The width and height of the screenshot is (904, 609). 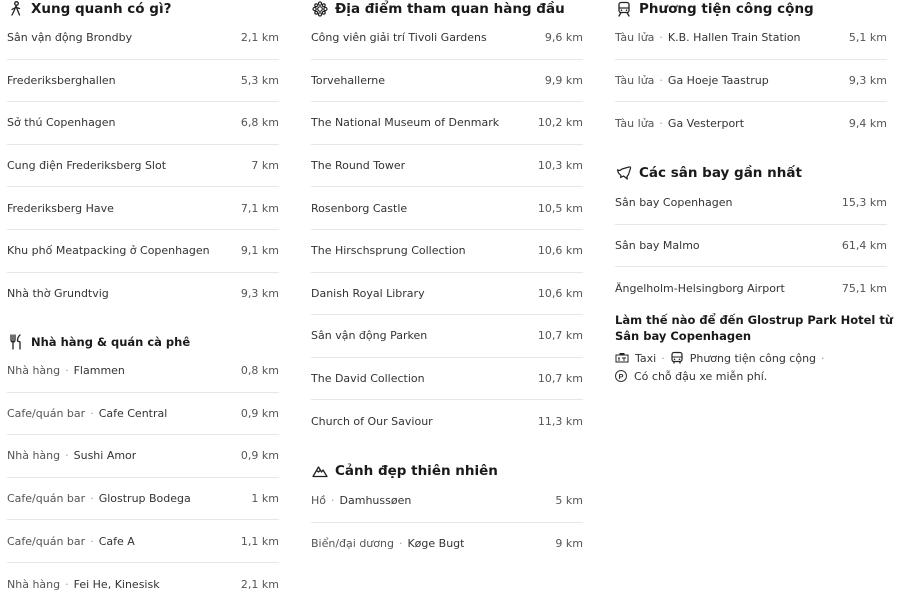 What do you see at coordinates (320, 8) in the screenshot?
I see `attraction-icon` at bounding box center [320, 8].